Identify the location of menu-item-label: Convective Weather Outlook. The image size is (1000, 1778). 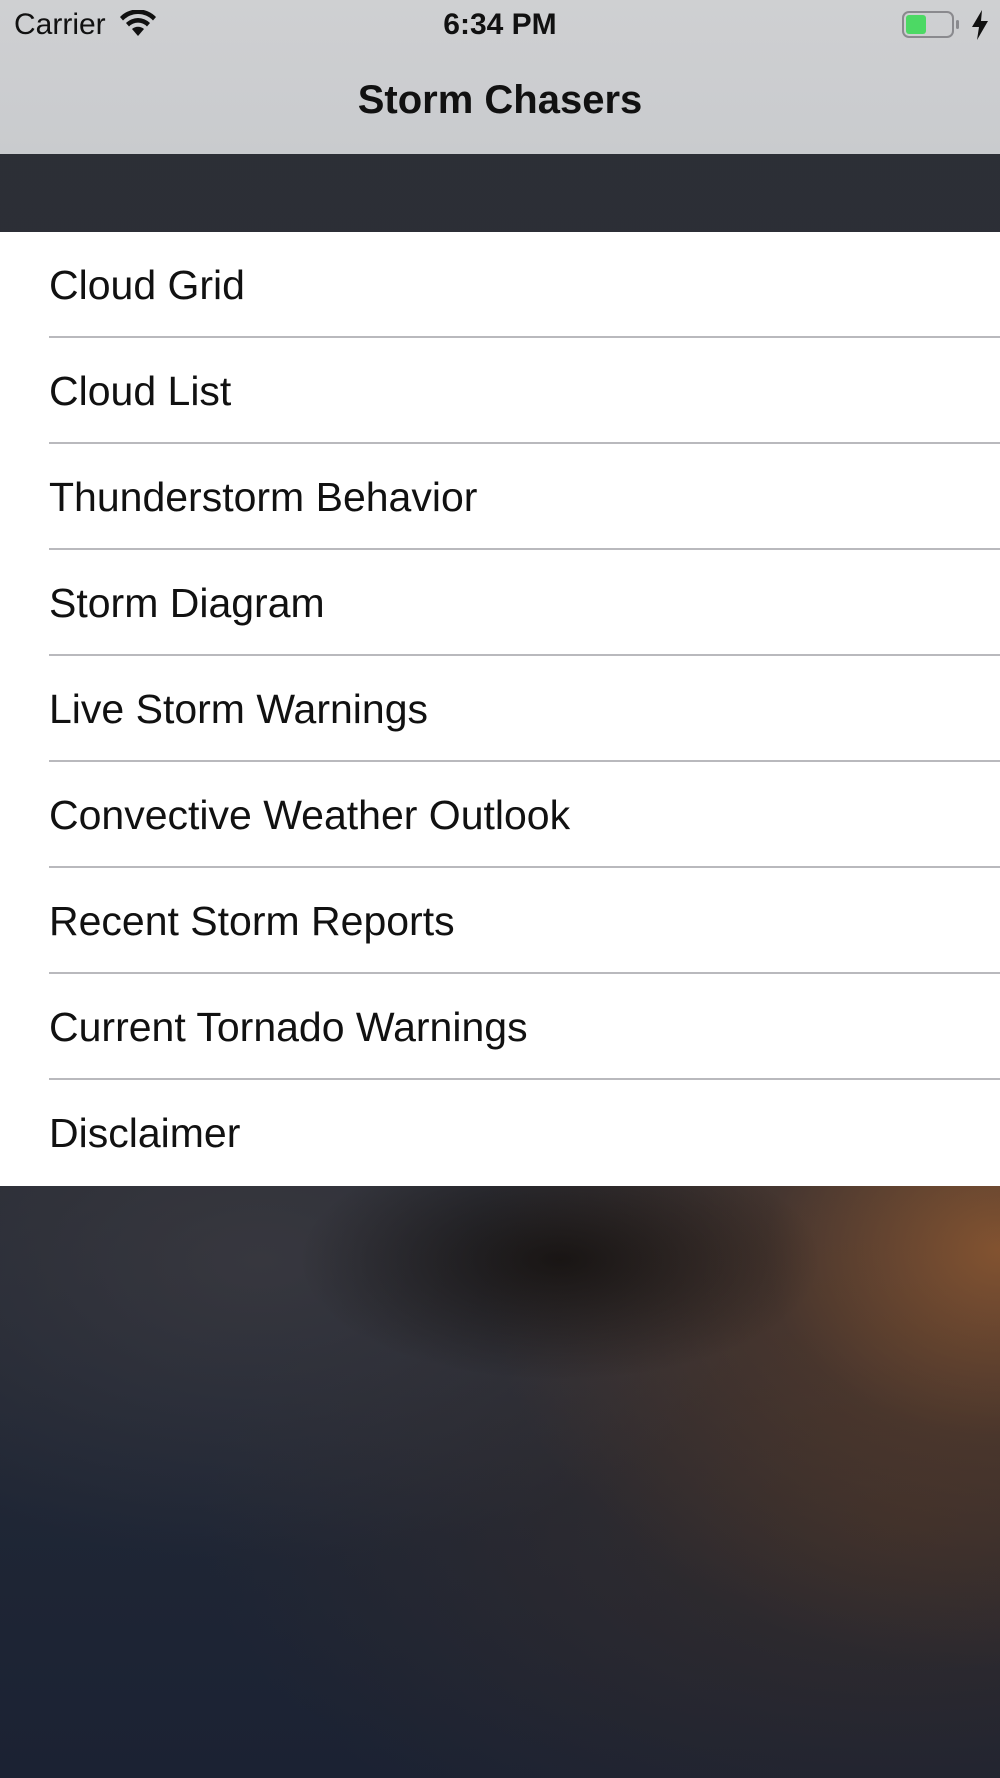
(310, 815).